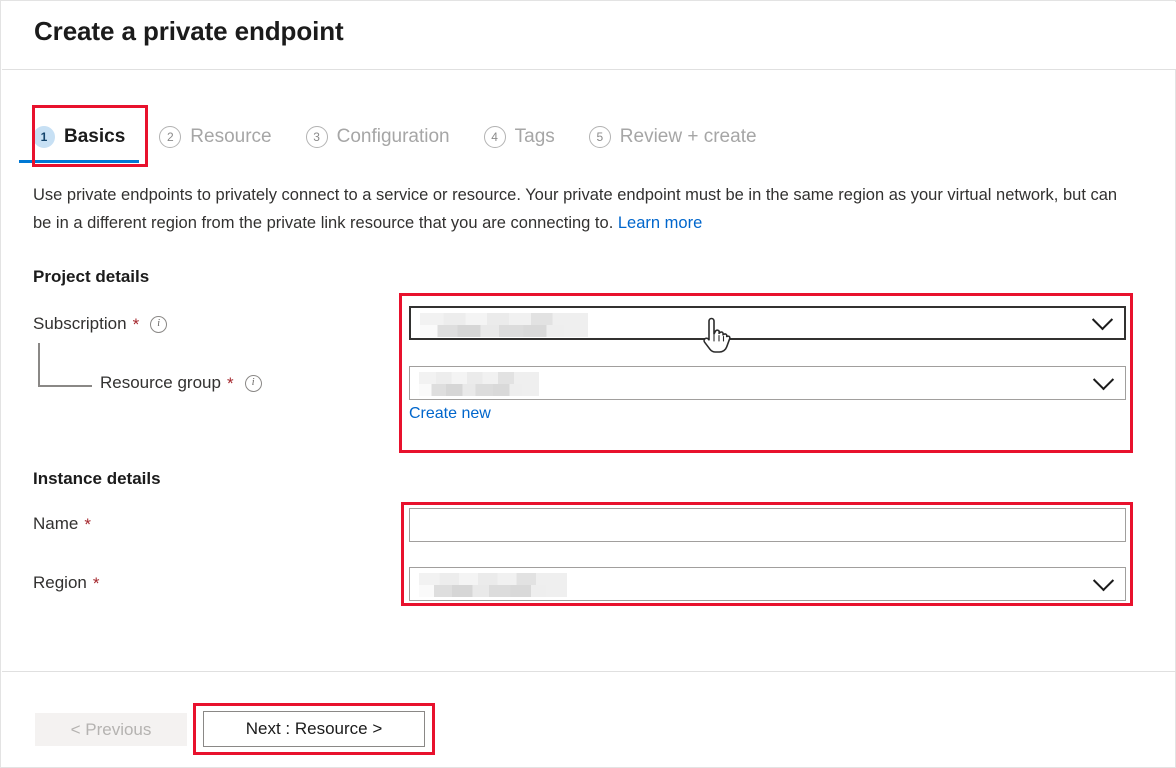 The image size is (1176, 768). What do you see at coordinates (589, 36) in the screenshot?
I see `blade-header: Create a private endpoint` at bounding box center [589, 36].